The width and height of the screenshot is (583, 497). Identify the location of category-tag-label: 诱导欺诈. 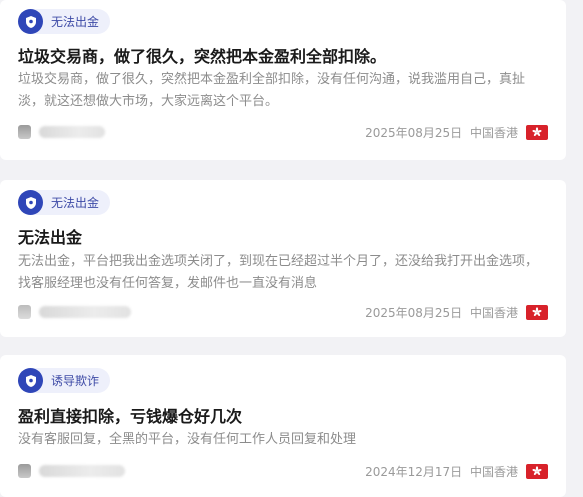
(75, 381).